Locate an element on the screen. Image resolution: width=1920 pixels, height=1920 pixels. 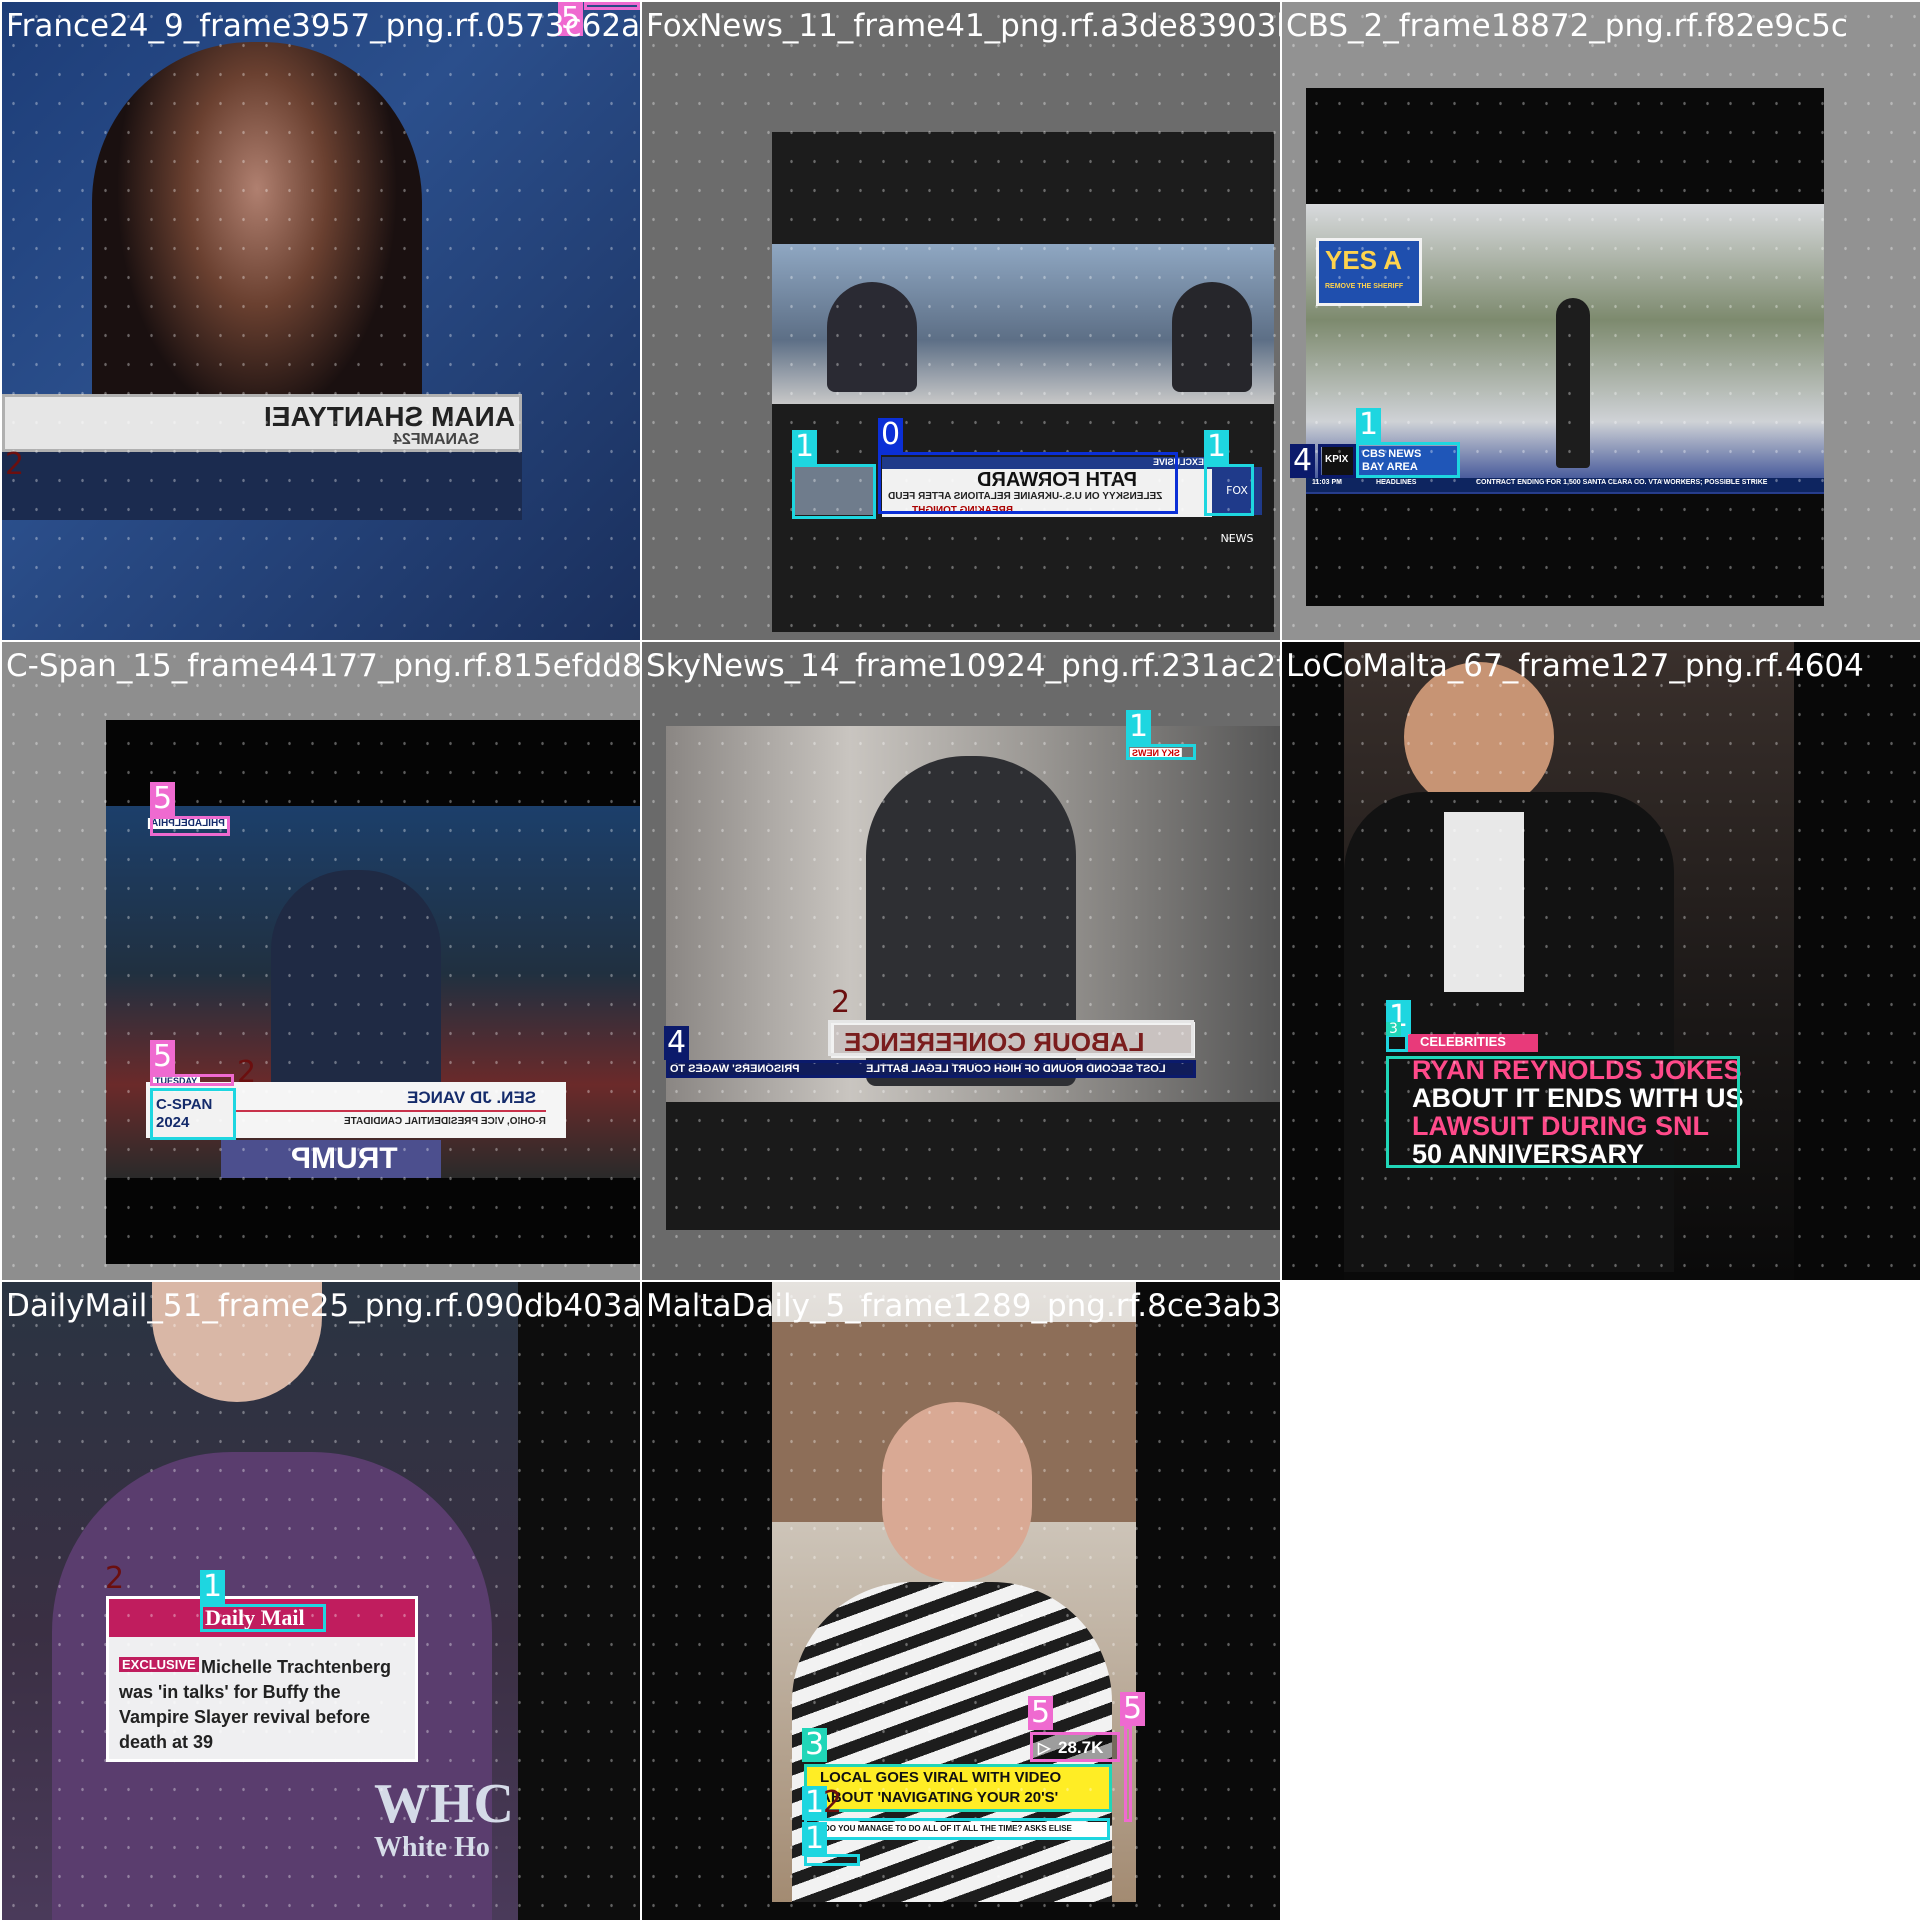
empty-cell is located at coordinates (1601, 1601).